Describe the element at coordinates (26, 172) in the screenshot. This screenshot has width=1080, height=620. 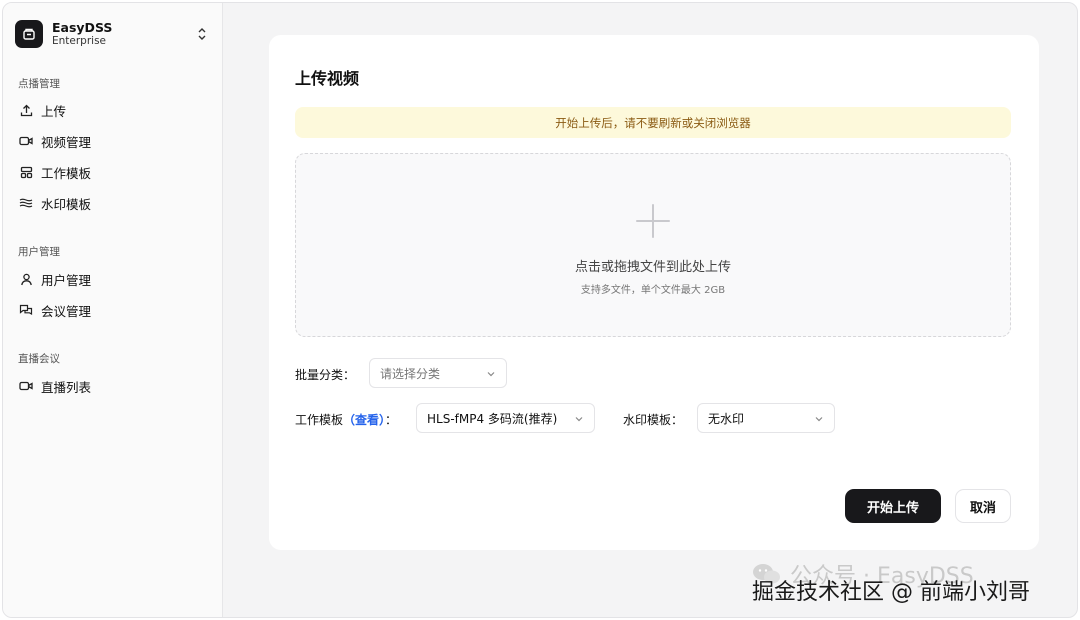
I see `layout-template-icon` at that location.